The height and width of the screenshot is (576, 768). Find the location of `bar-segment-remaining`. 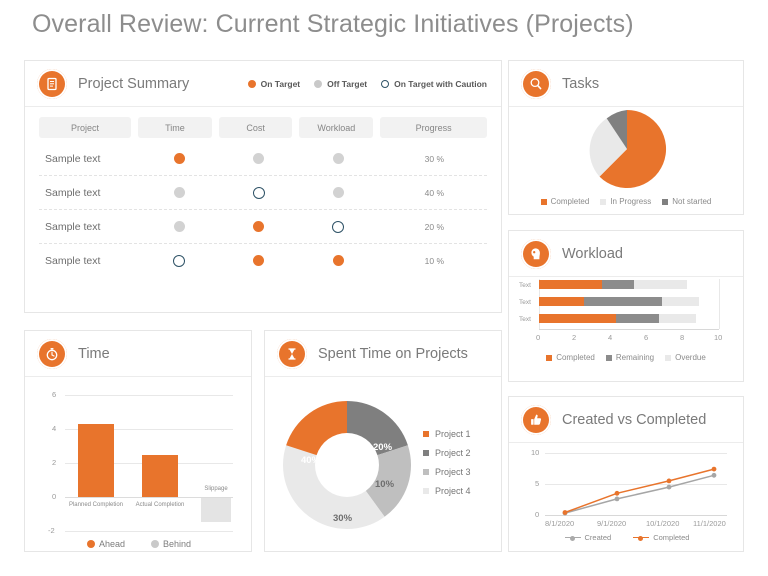

bar-segment-remaining is located at coordinates (637, 318).